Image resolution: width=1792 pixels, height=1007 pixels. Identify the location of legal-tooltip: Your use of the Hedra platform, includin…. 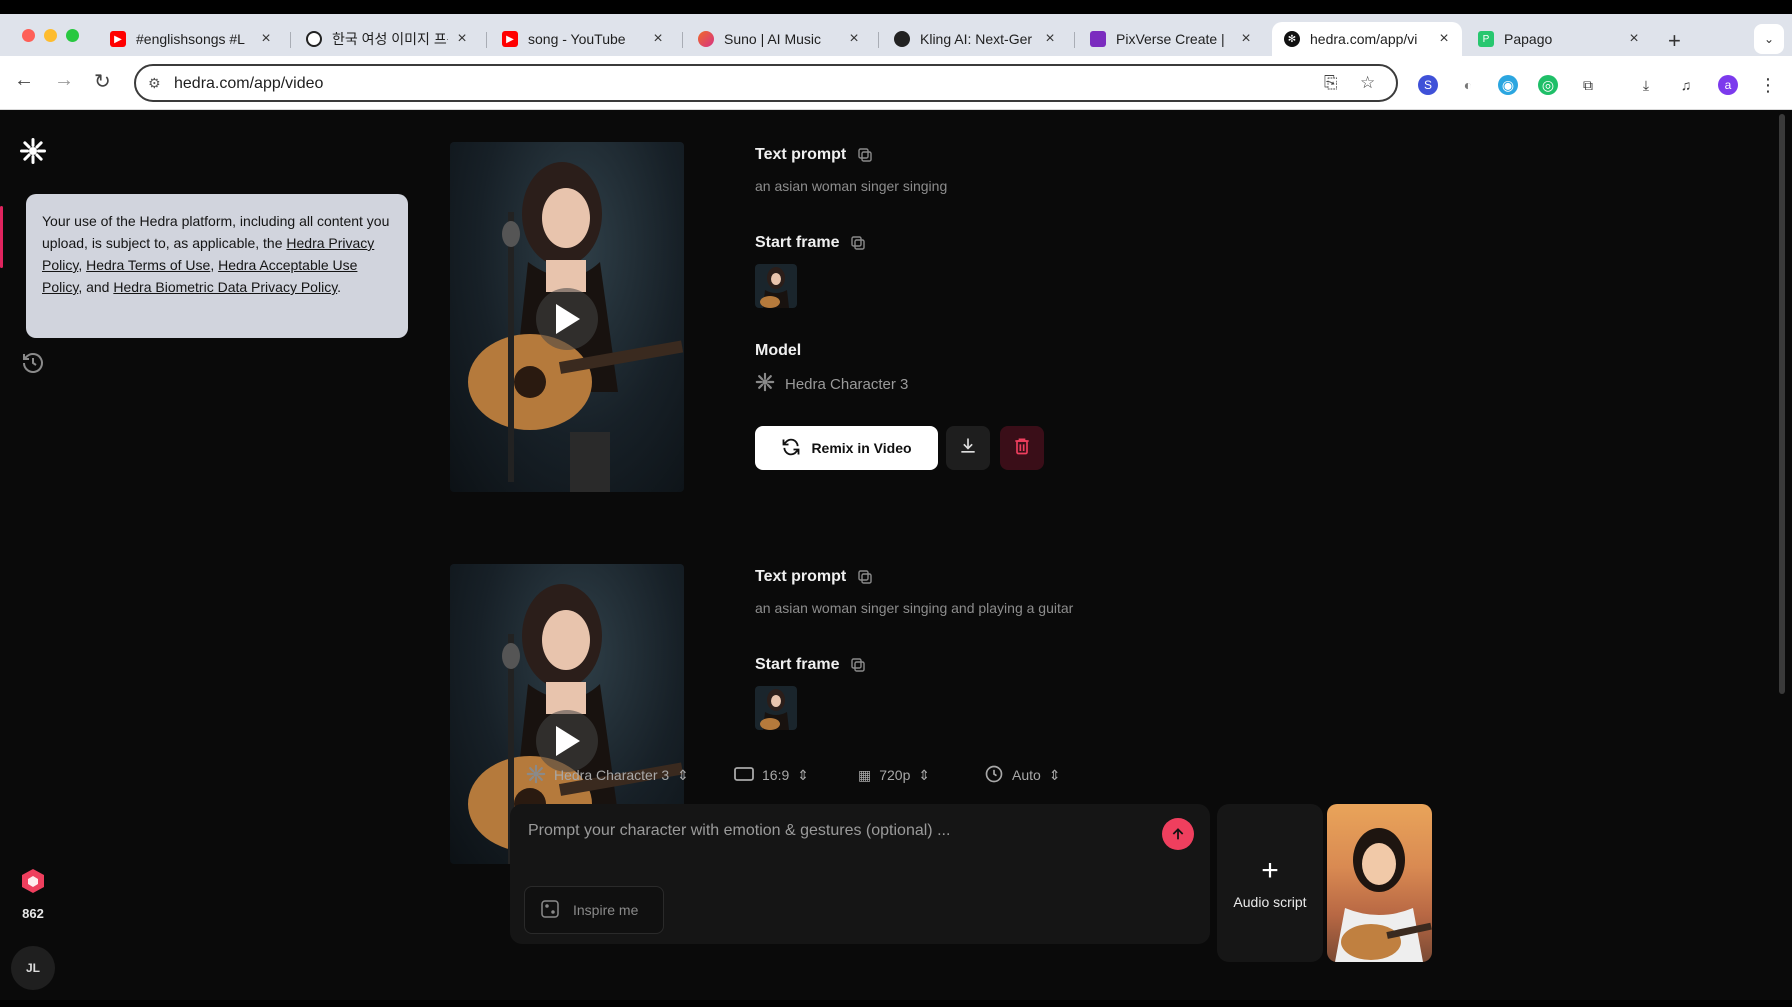
(217, 266).